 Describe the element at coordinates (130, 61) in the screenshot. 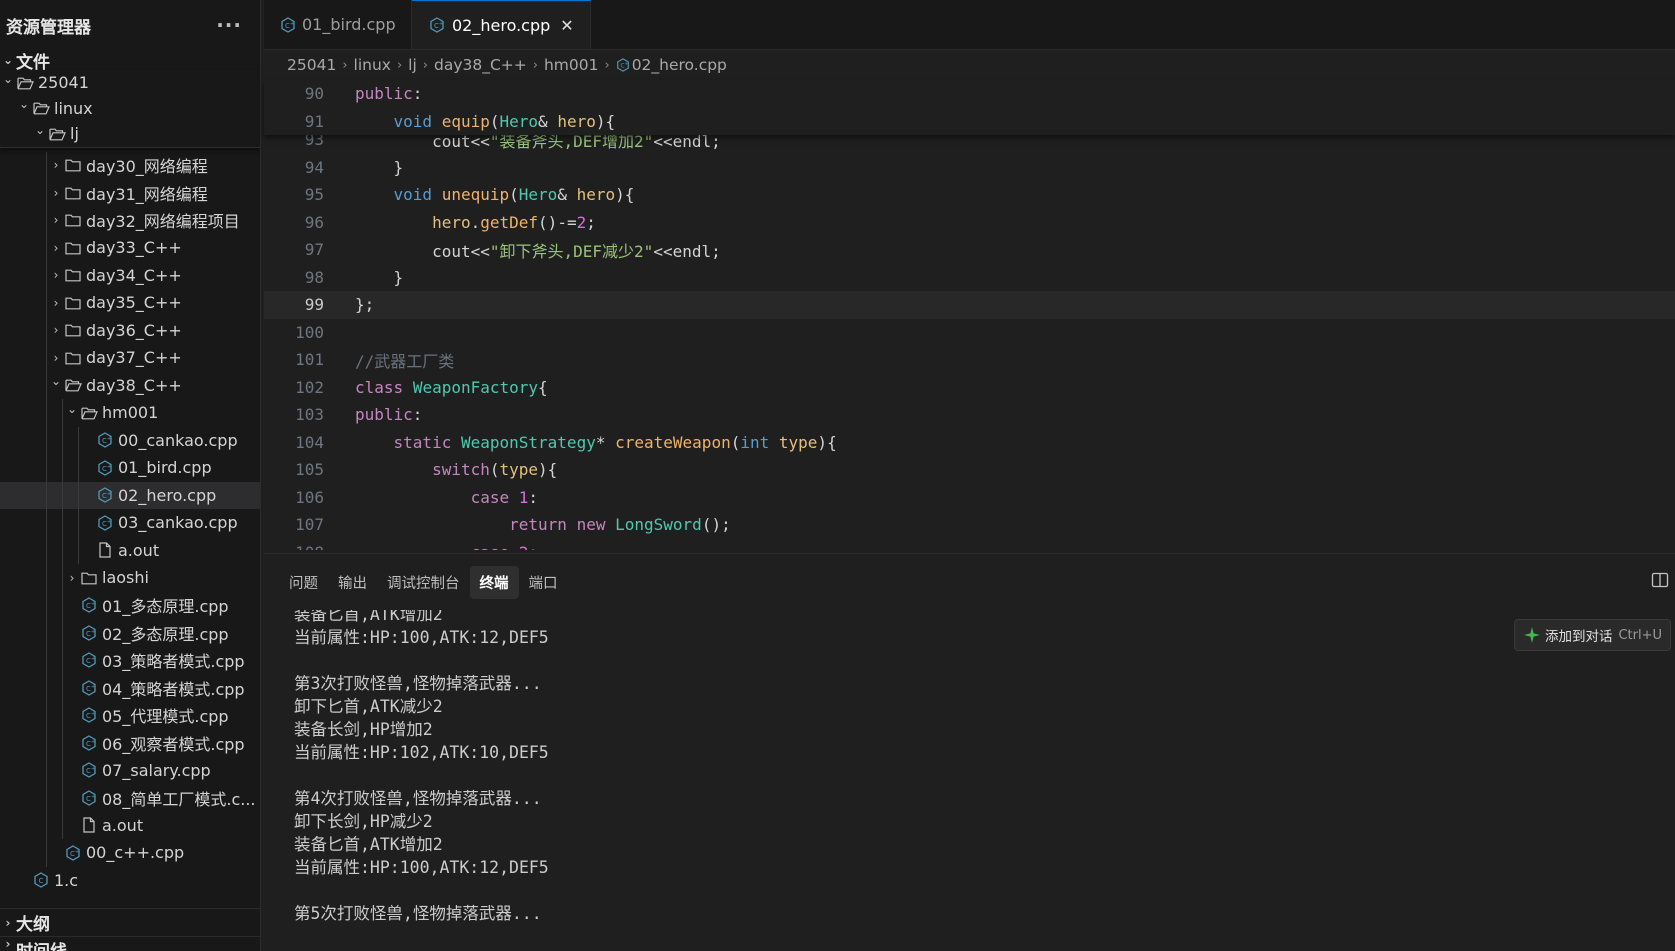

I see `files-section-header: ⌄ 文件` at that location.